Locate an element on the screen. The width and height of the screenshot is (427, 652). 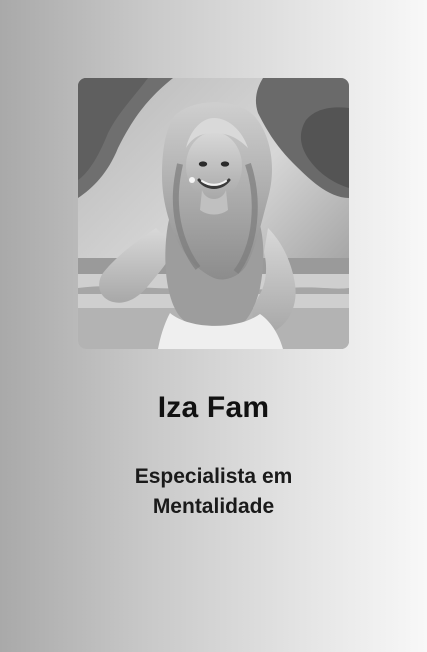
role-line-1: Especialista em is located at coordinates (213, 476).